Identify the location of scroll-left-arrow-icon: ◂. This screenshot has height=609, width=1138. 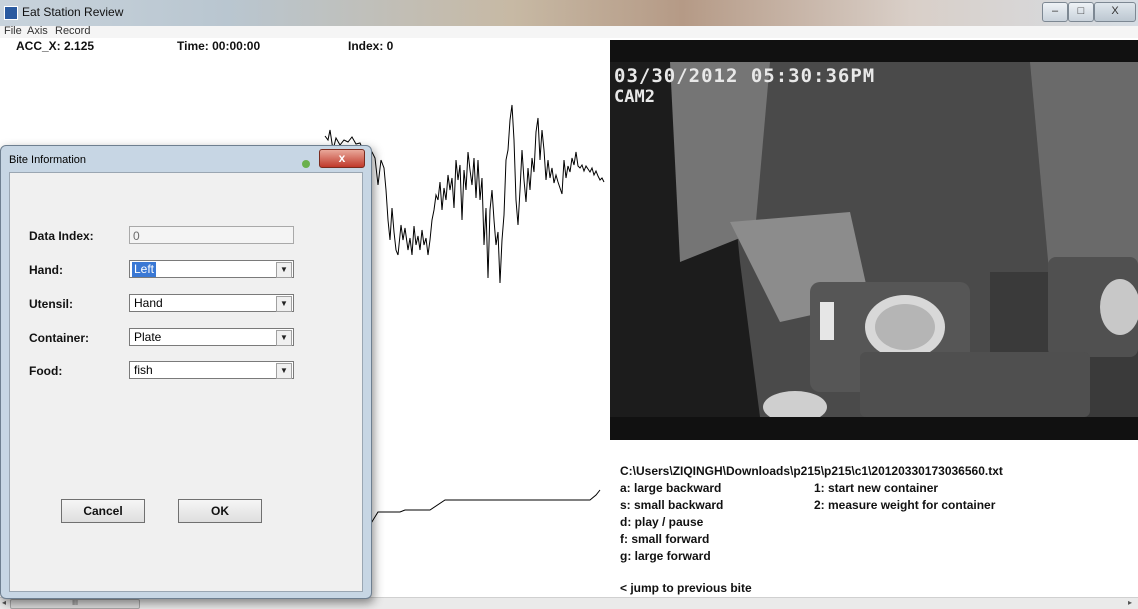
(4, 602).